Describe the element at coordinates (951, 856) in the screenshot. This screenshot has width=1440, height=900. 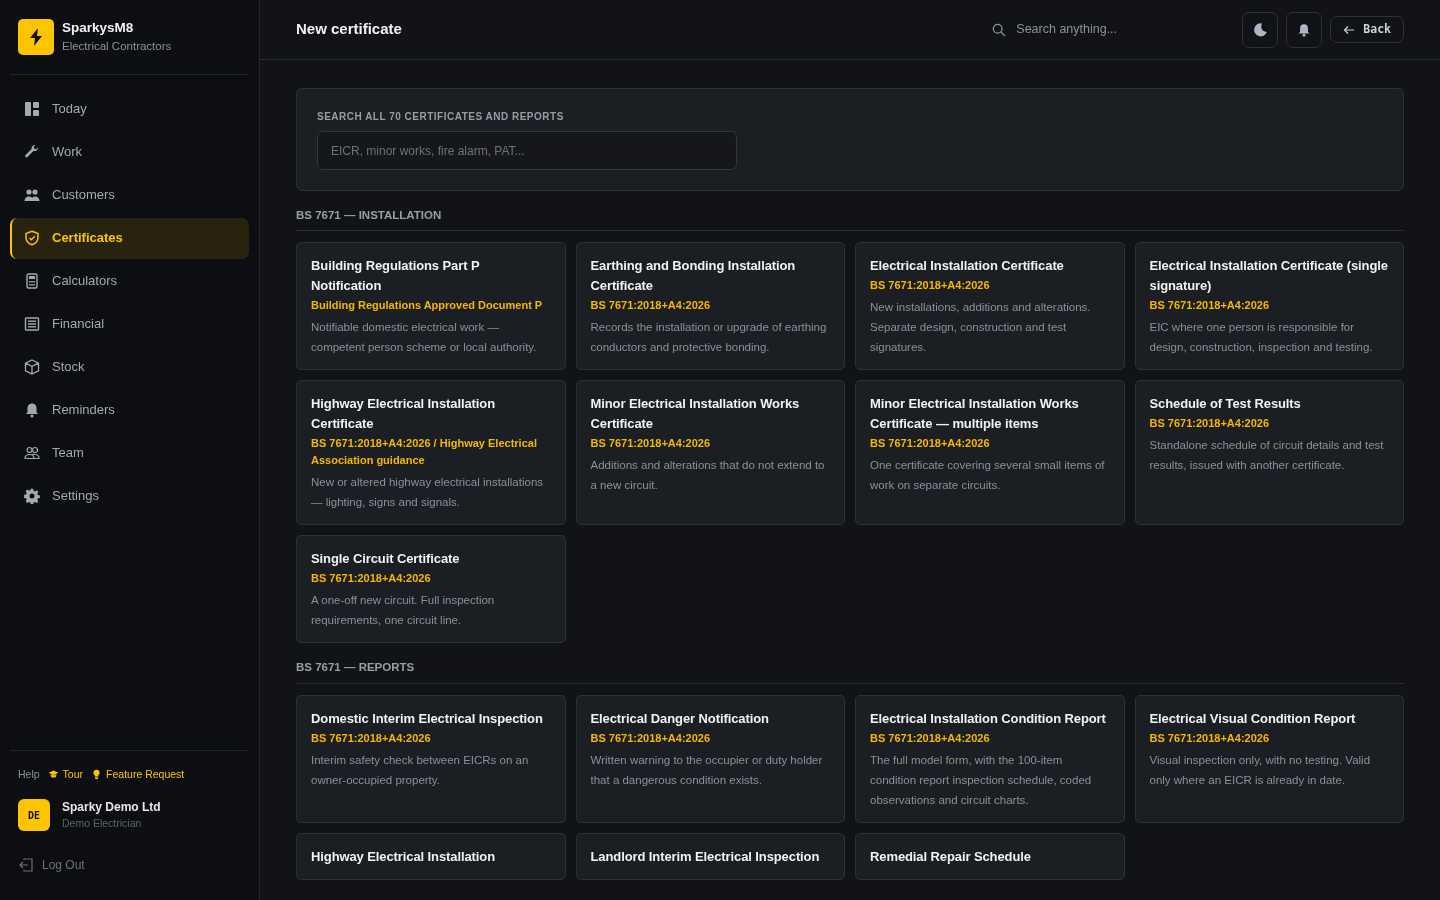
I see `card-title: Remedial Repair Schedule` at that location.